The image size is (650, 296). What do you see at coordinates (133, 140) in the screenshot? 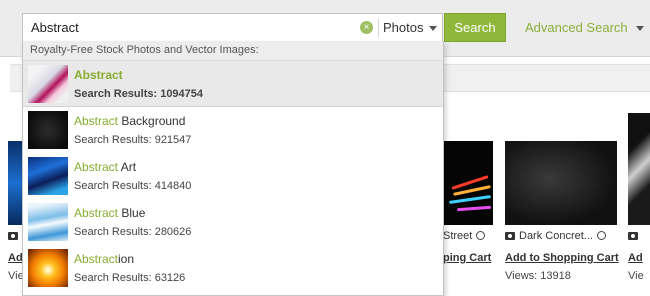
I see `suggestion-count: Search Results: 921547` at bounding box center [133, 140].